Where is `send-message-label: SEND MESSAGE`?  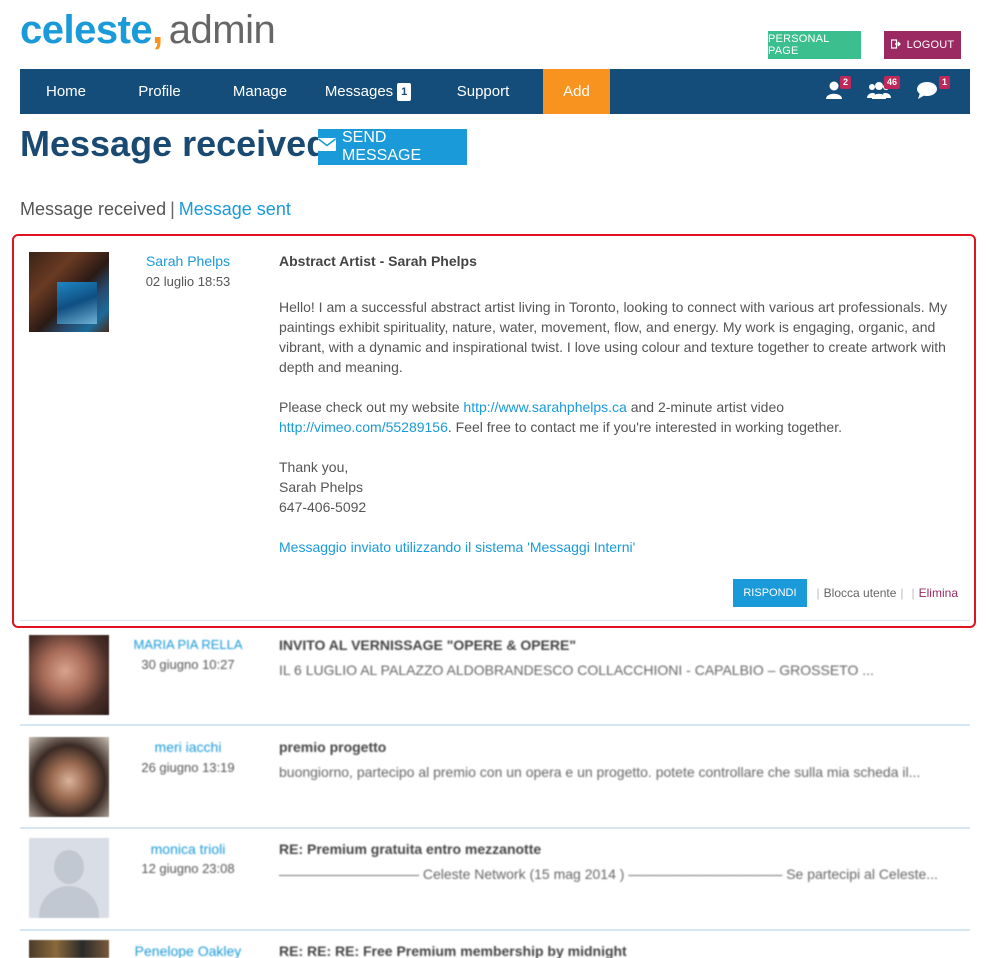
send-message-label: SEND MESSAGE is located at coordinates (382, 146).